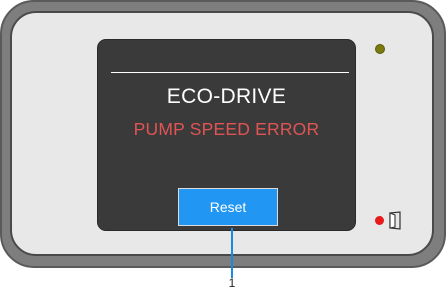 The width and height of the screenshot is (446, 290). Describe the element at coordinates (232, 283) in the screenshot. I see `callout-number: 1` at that location.